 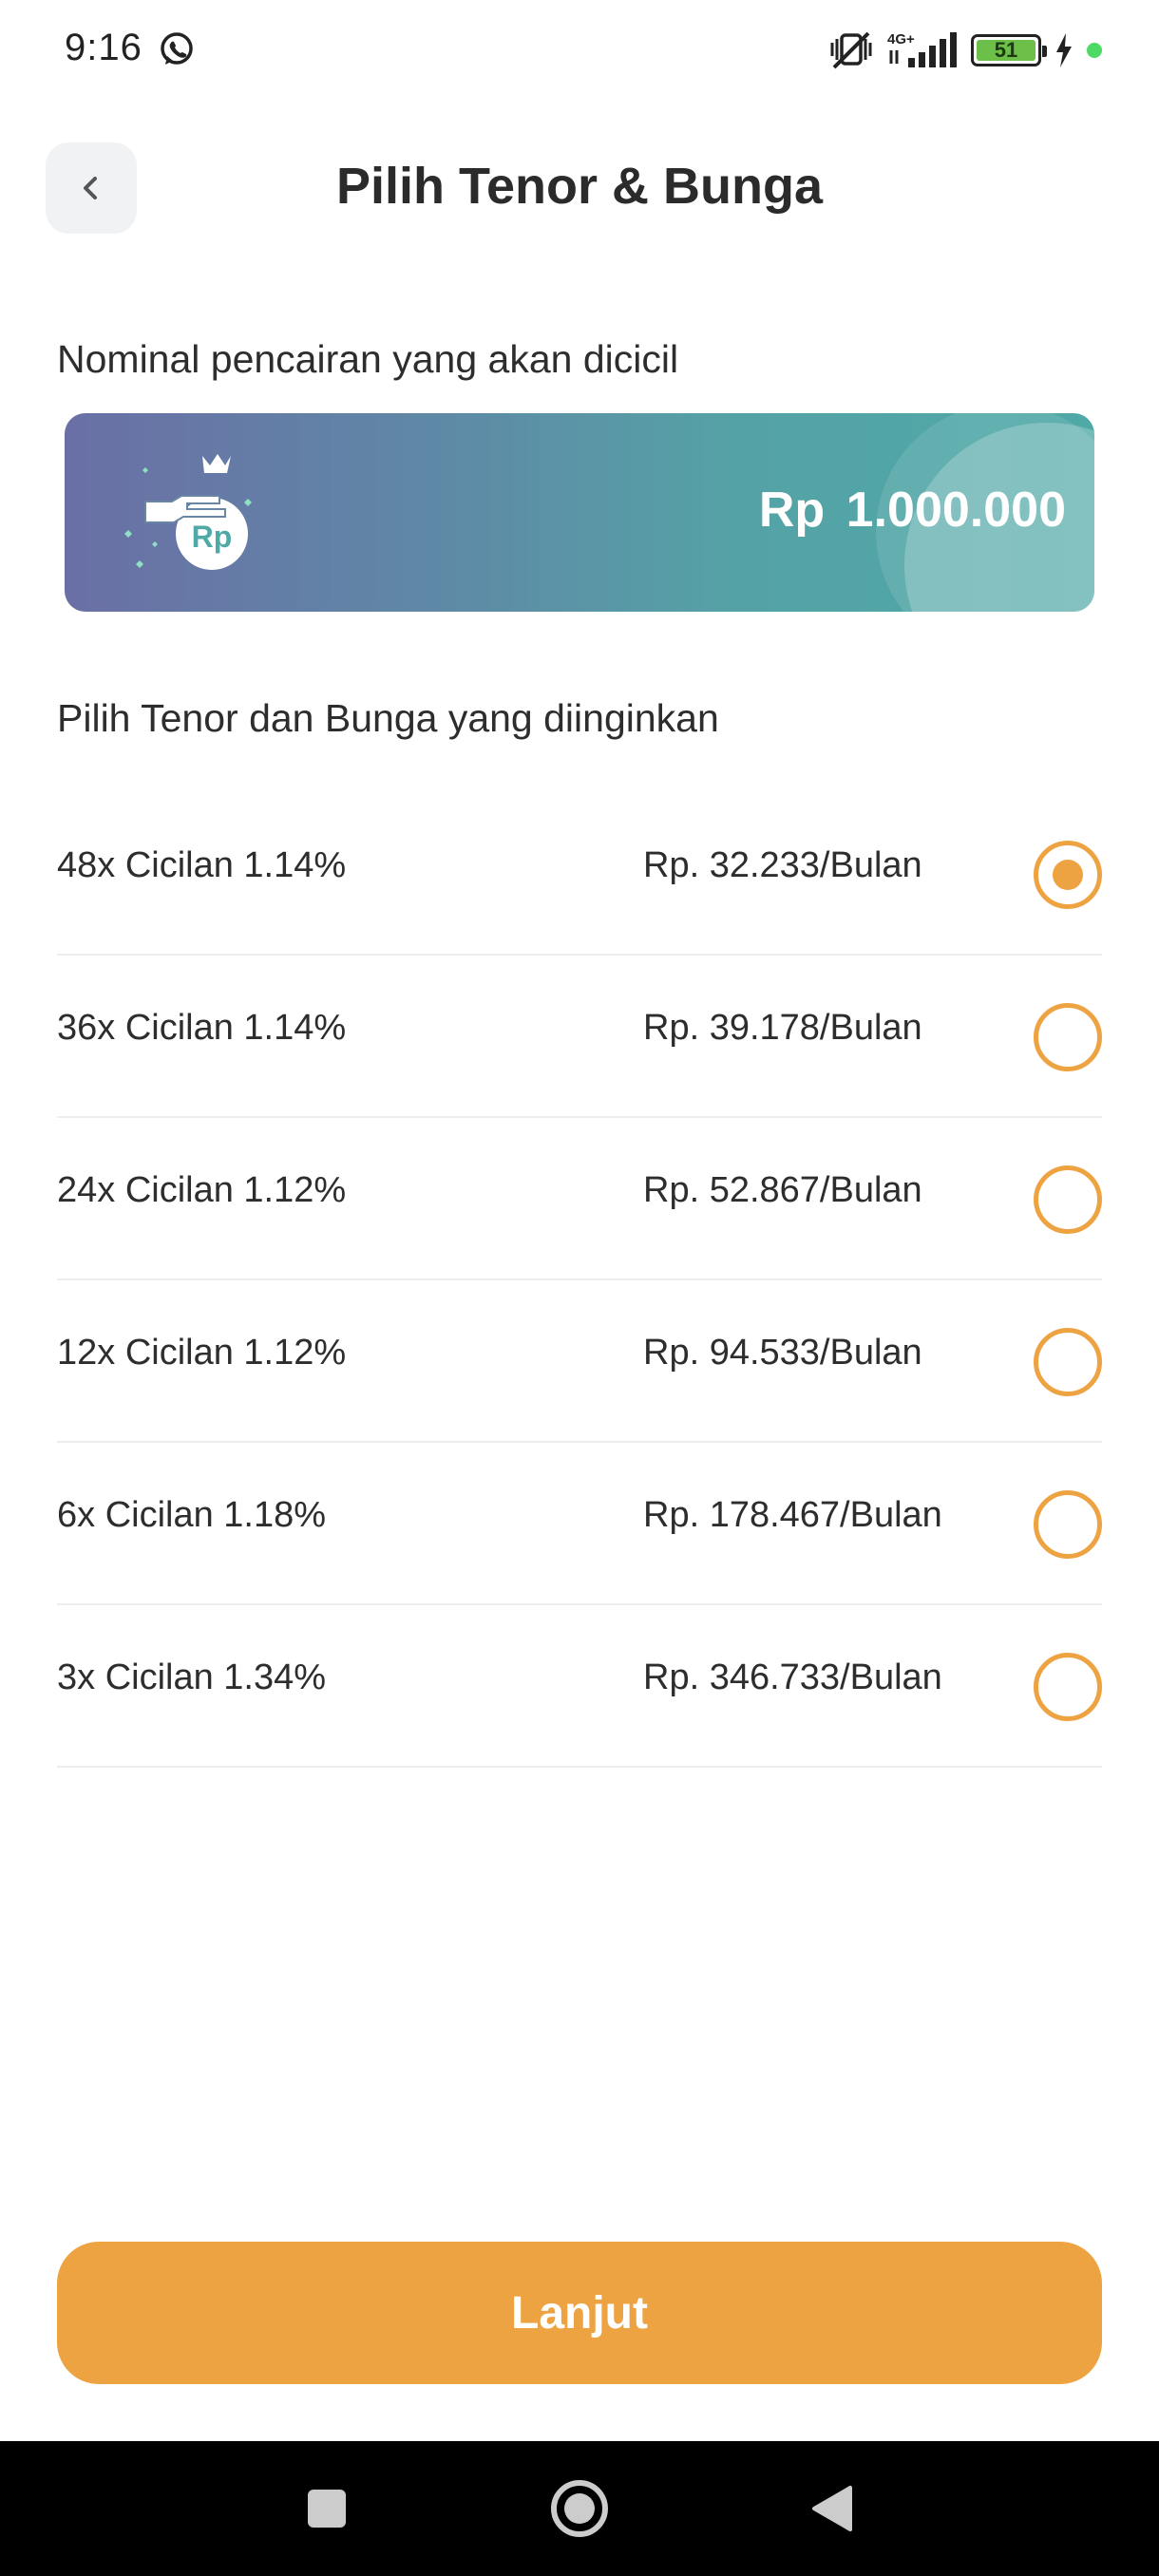 I want to click on tenor-label: 12x Cicilan 1.12%, so click(x=202, y=1353).